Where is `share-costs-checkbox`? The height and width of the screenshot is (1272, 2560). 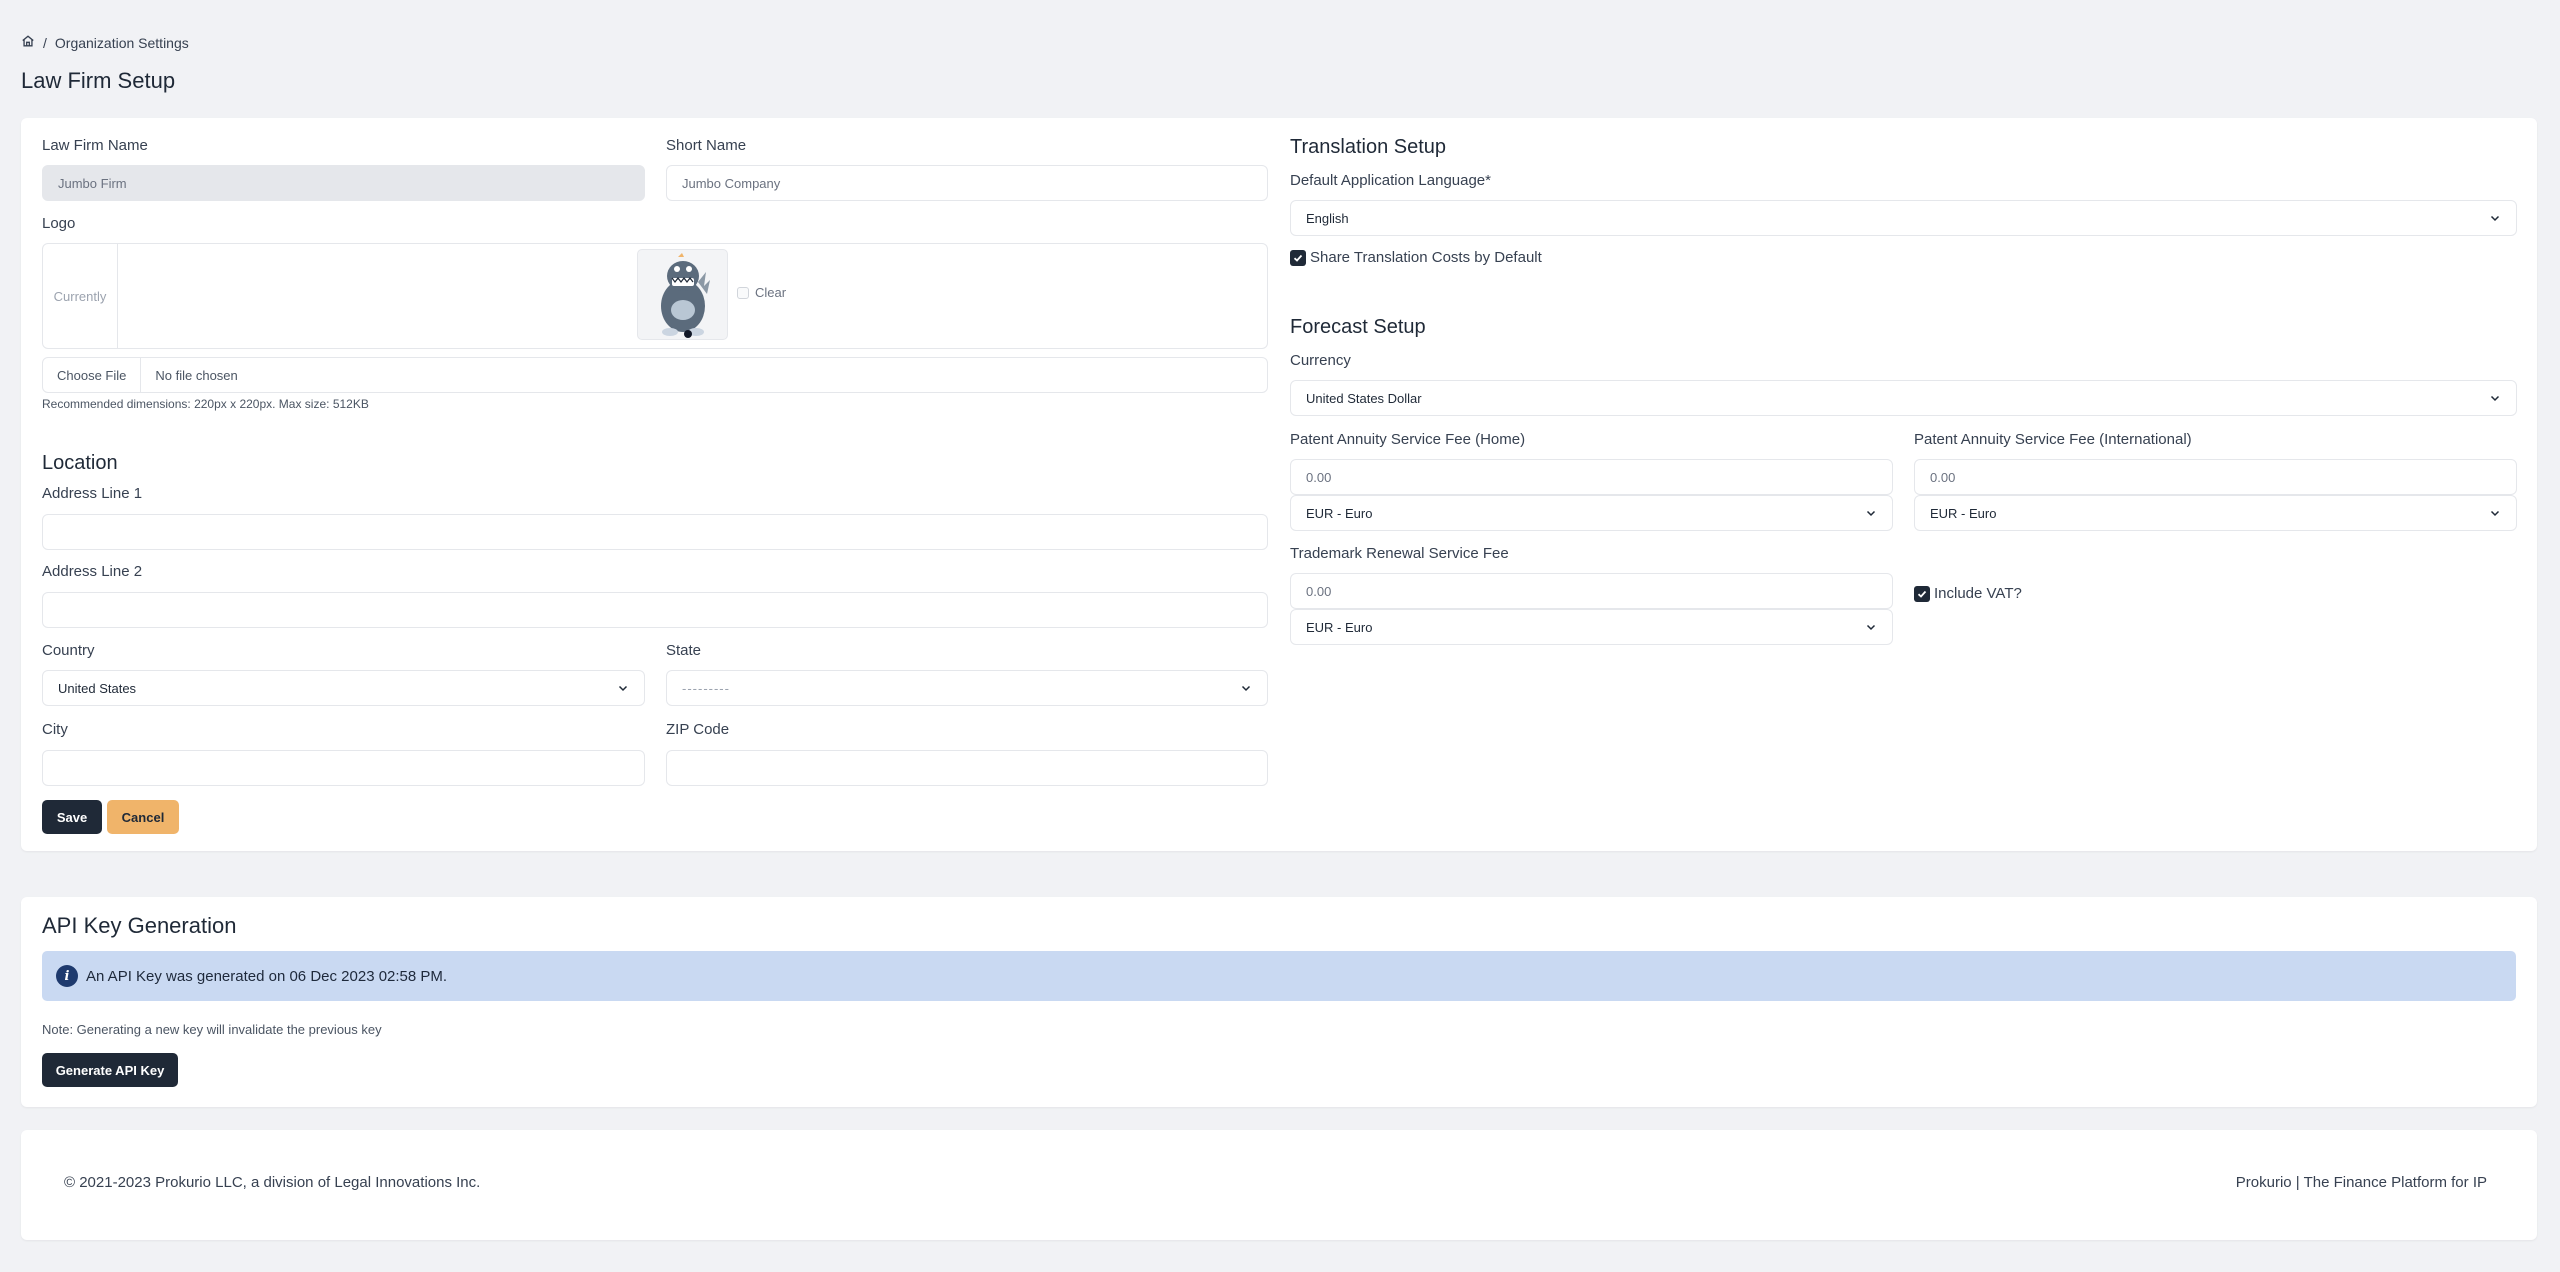
share-costs-checkbox is located at coordinates (1298, 257).